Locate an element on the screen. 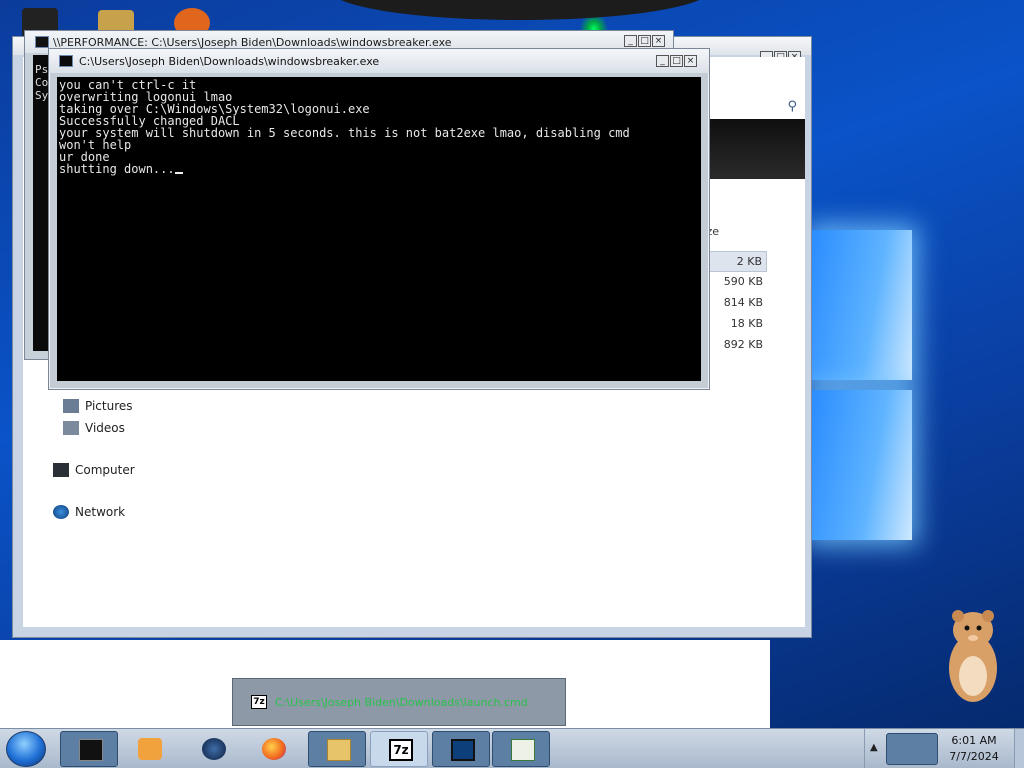 The width and height of the screenshot is (1024, 768). taskbar-item-globe is located at coordinates (213, 749).